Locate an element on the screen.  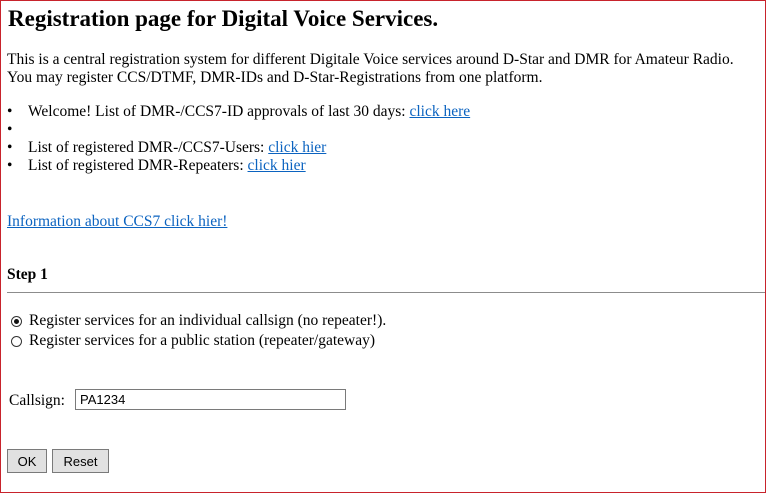
step-heading: Step 1 is located at coordinates (27, 274).